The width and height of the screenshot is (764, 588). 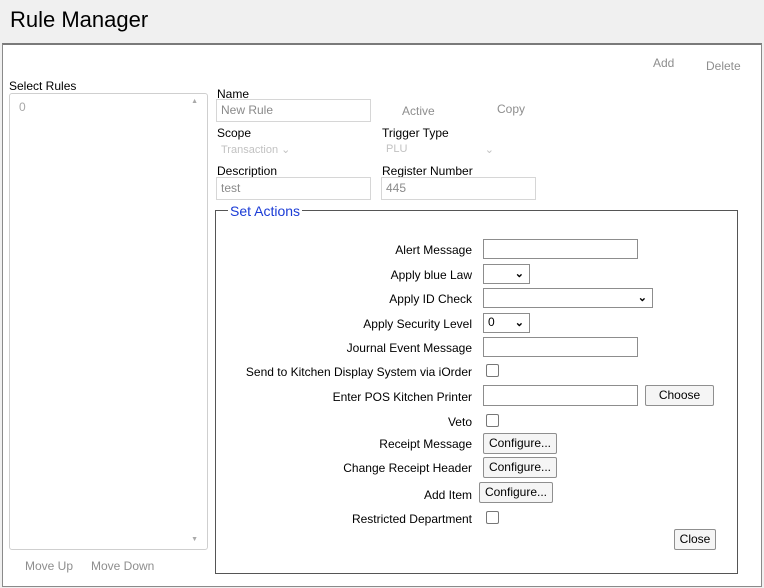 I want to click on journal-event-message-label: Journal Event Message, so click(x=409, y=348).